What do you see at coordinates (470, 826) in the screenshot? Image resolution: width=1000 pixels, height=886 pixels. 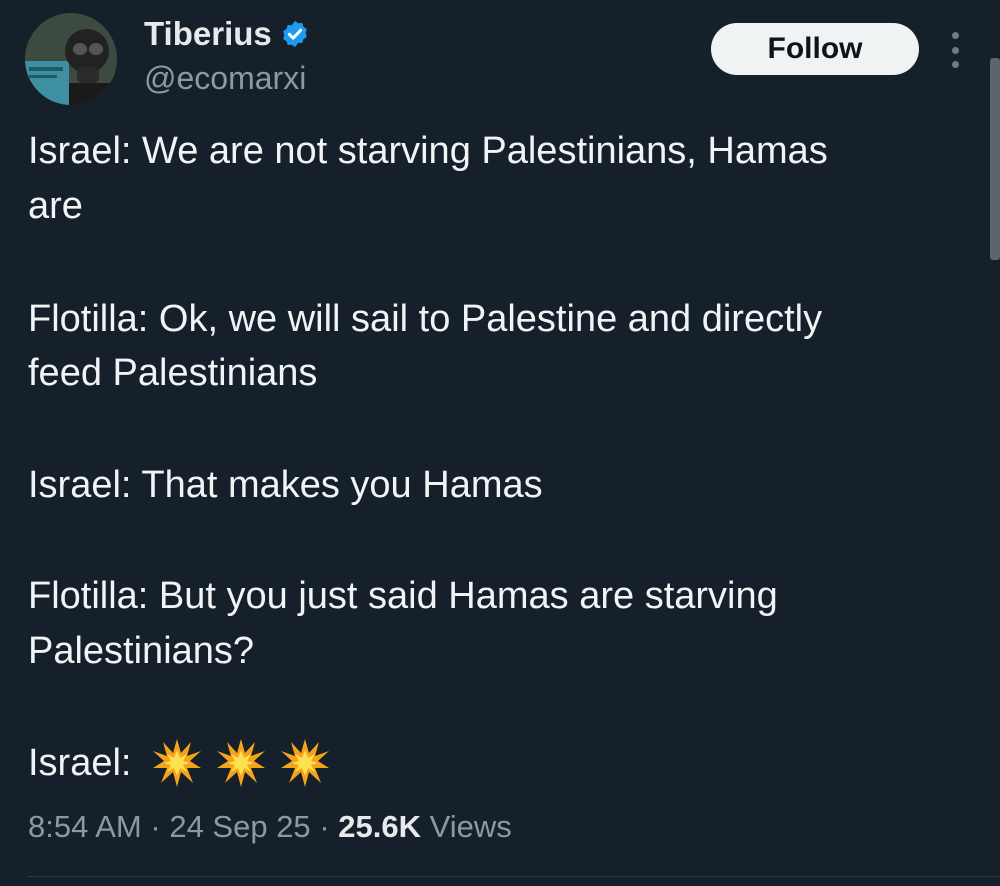 I see `views-label: Views` at bounding box center [470, 826].